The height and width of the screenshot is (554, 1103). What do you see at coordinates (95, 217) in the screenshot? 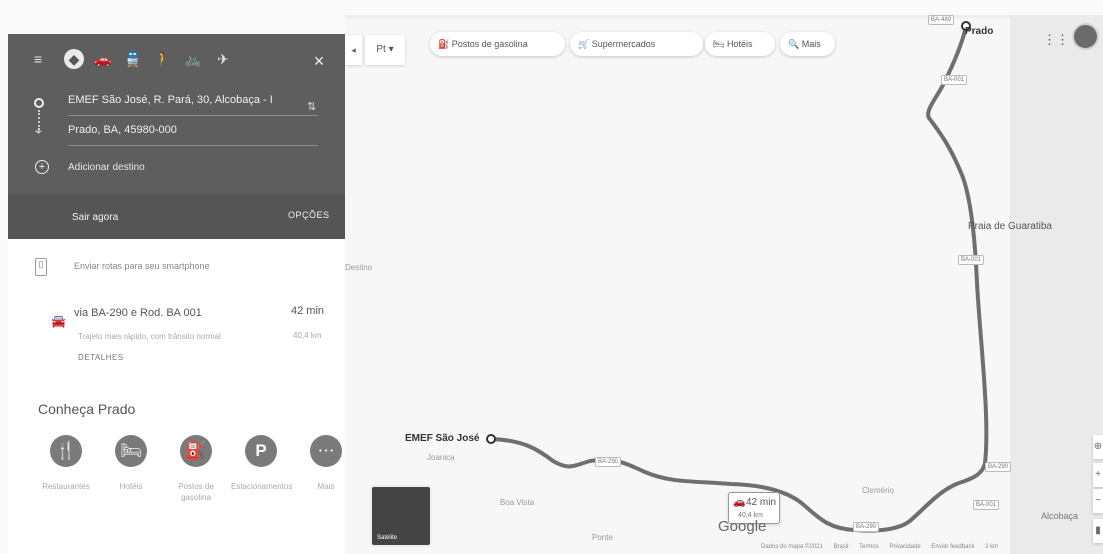
I see `leave-now-dropdown: Sair agora` at bounding box center [95, 217].